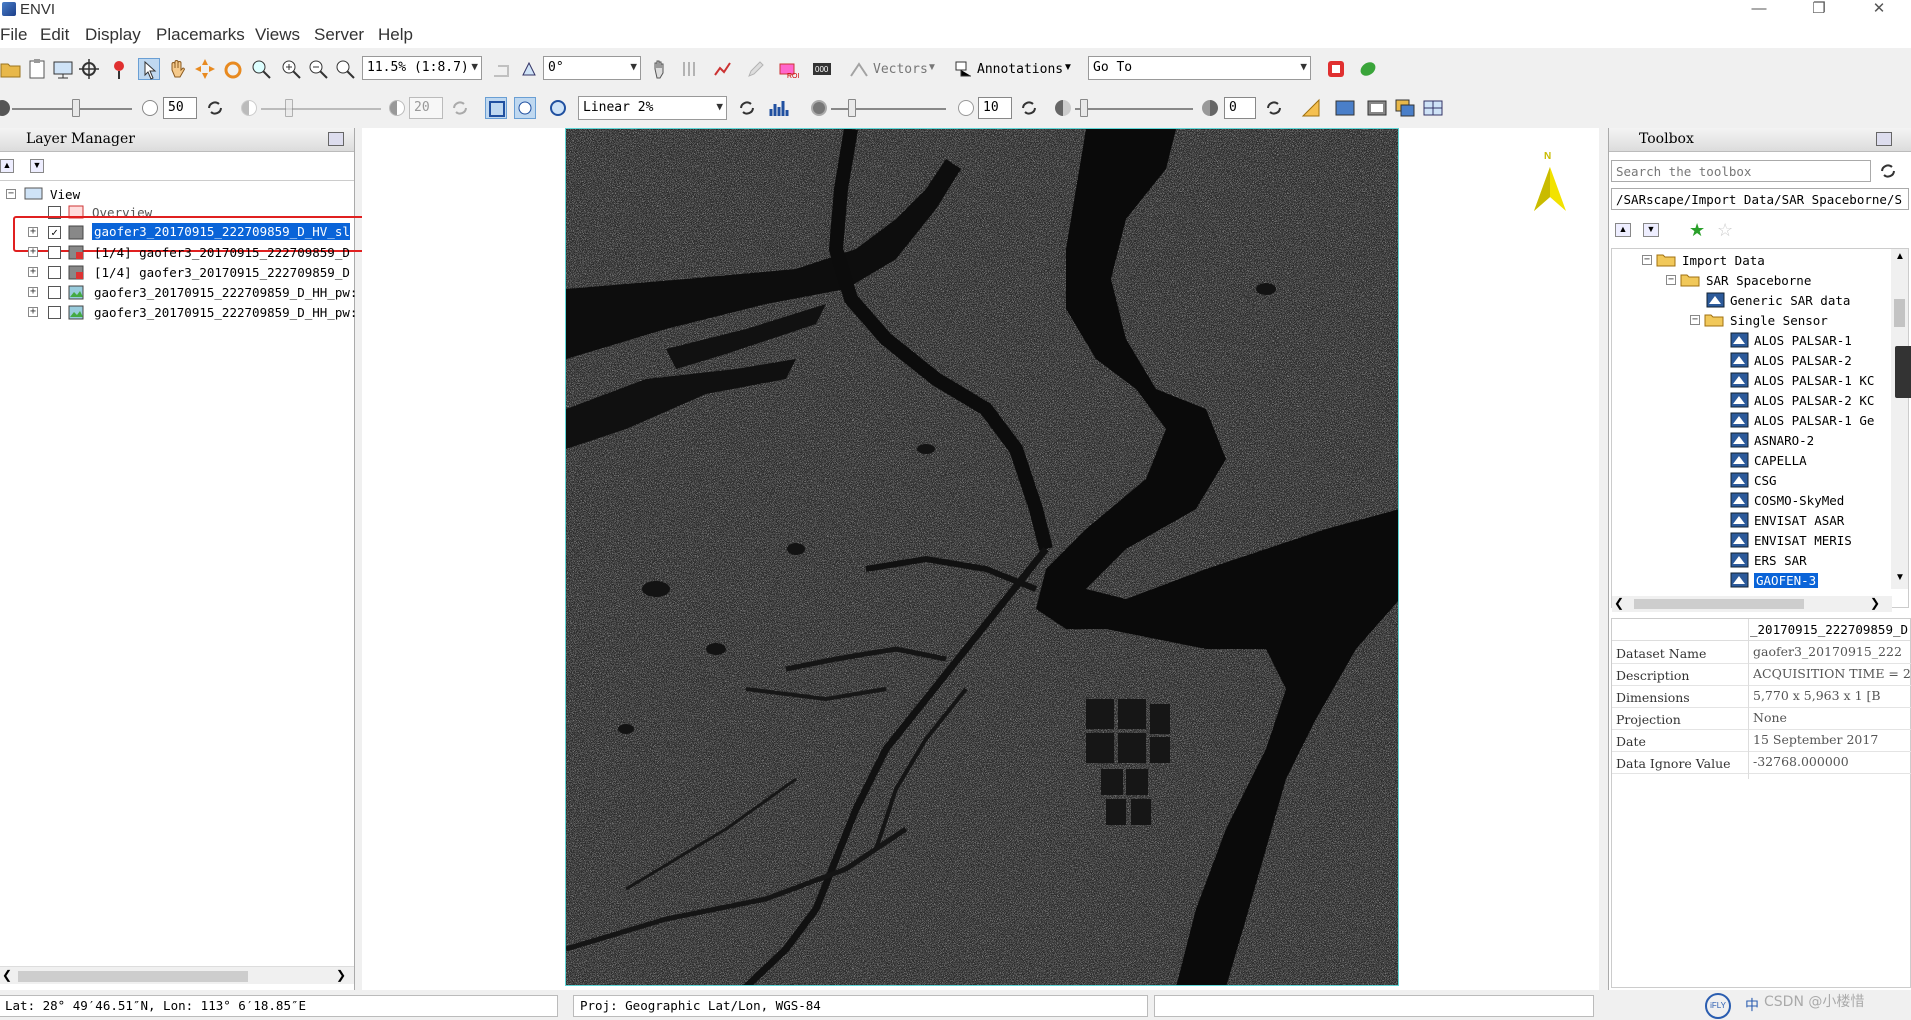 This screenshot has width=1911, height=1020. What do you see at coordinates (1718, 1006) in the screenshot?
I see `ime-icon: iFLY` at bounding box center [1718, 1006].